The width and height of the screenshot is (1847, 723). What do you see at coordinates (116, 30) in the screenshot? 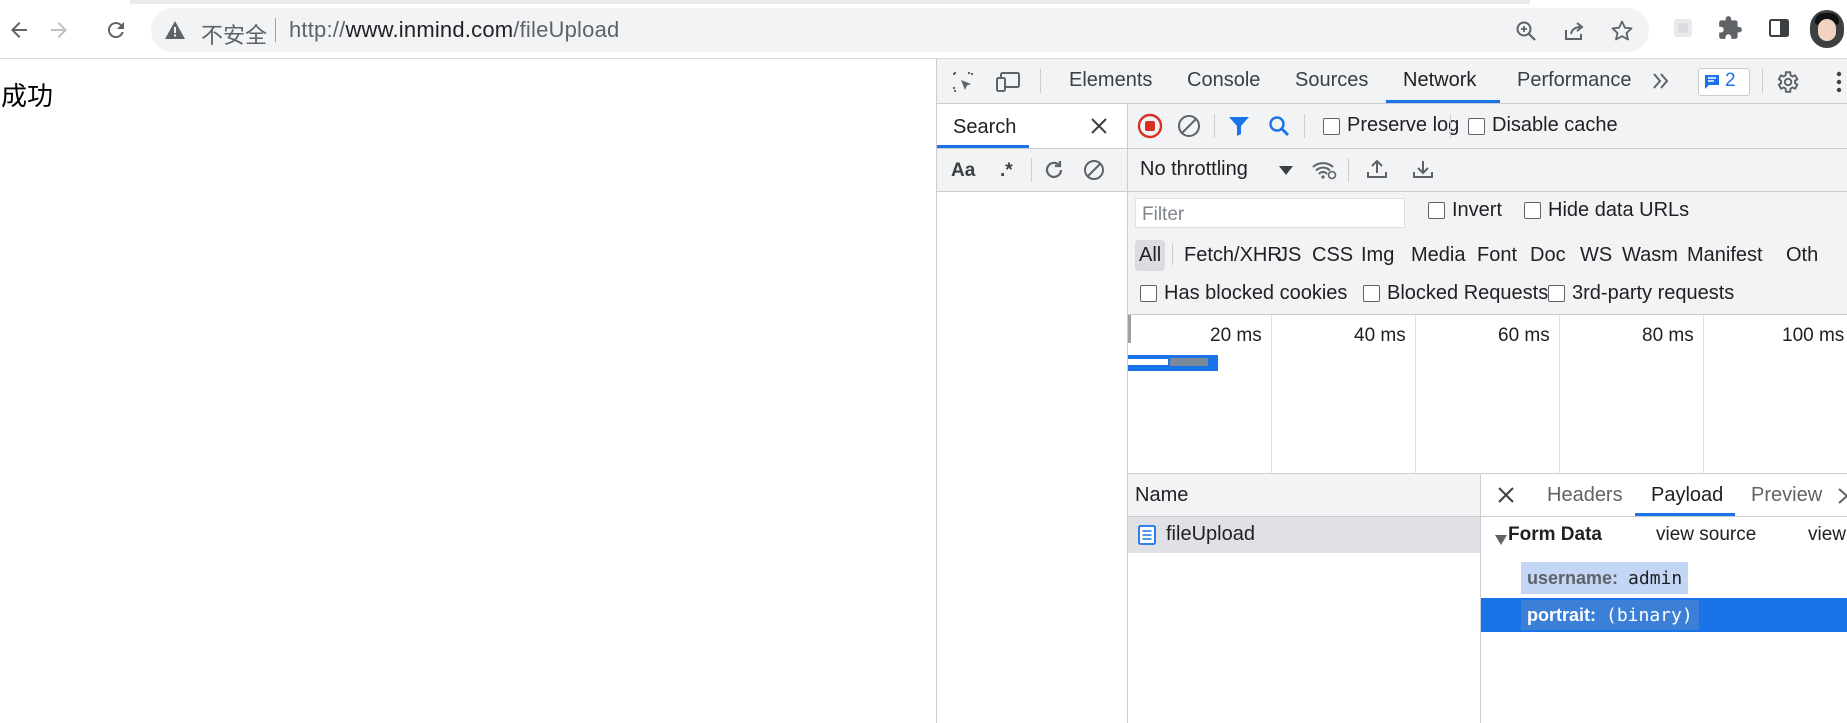
I see `reload-button` at bounding box center [116, 30].